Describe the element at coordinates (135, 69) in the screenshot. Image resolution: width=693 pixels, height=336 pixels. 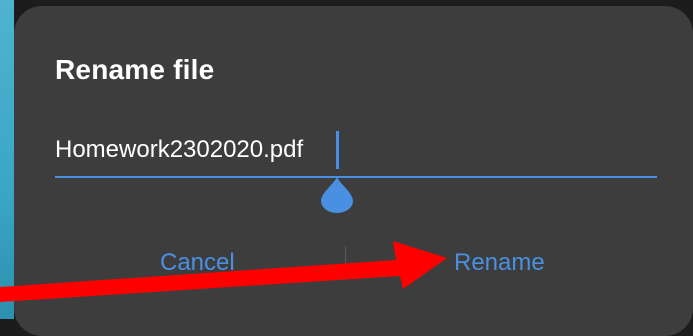
I see `dialog-title: Rename file` at that location.